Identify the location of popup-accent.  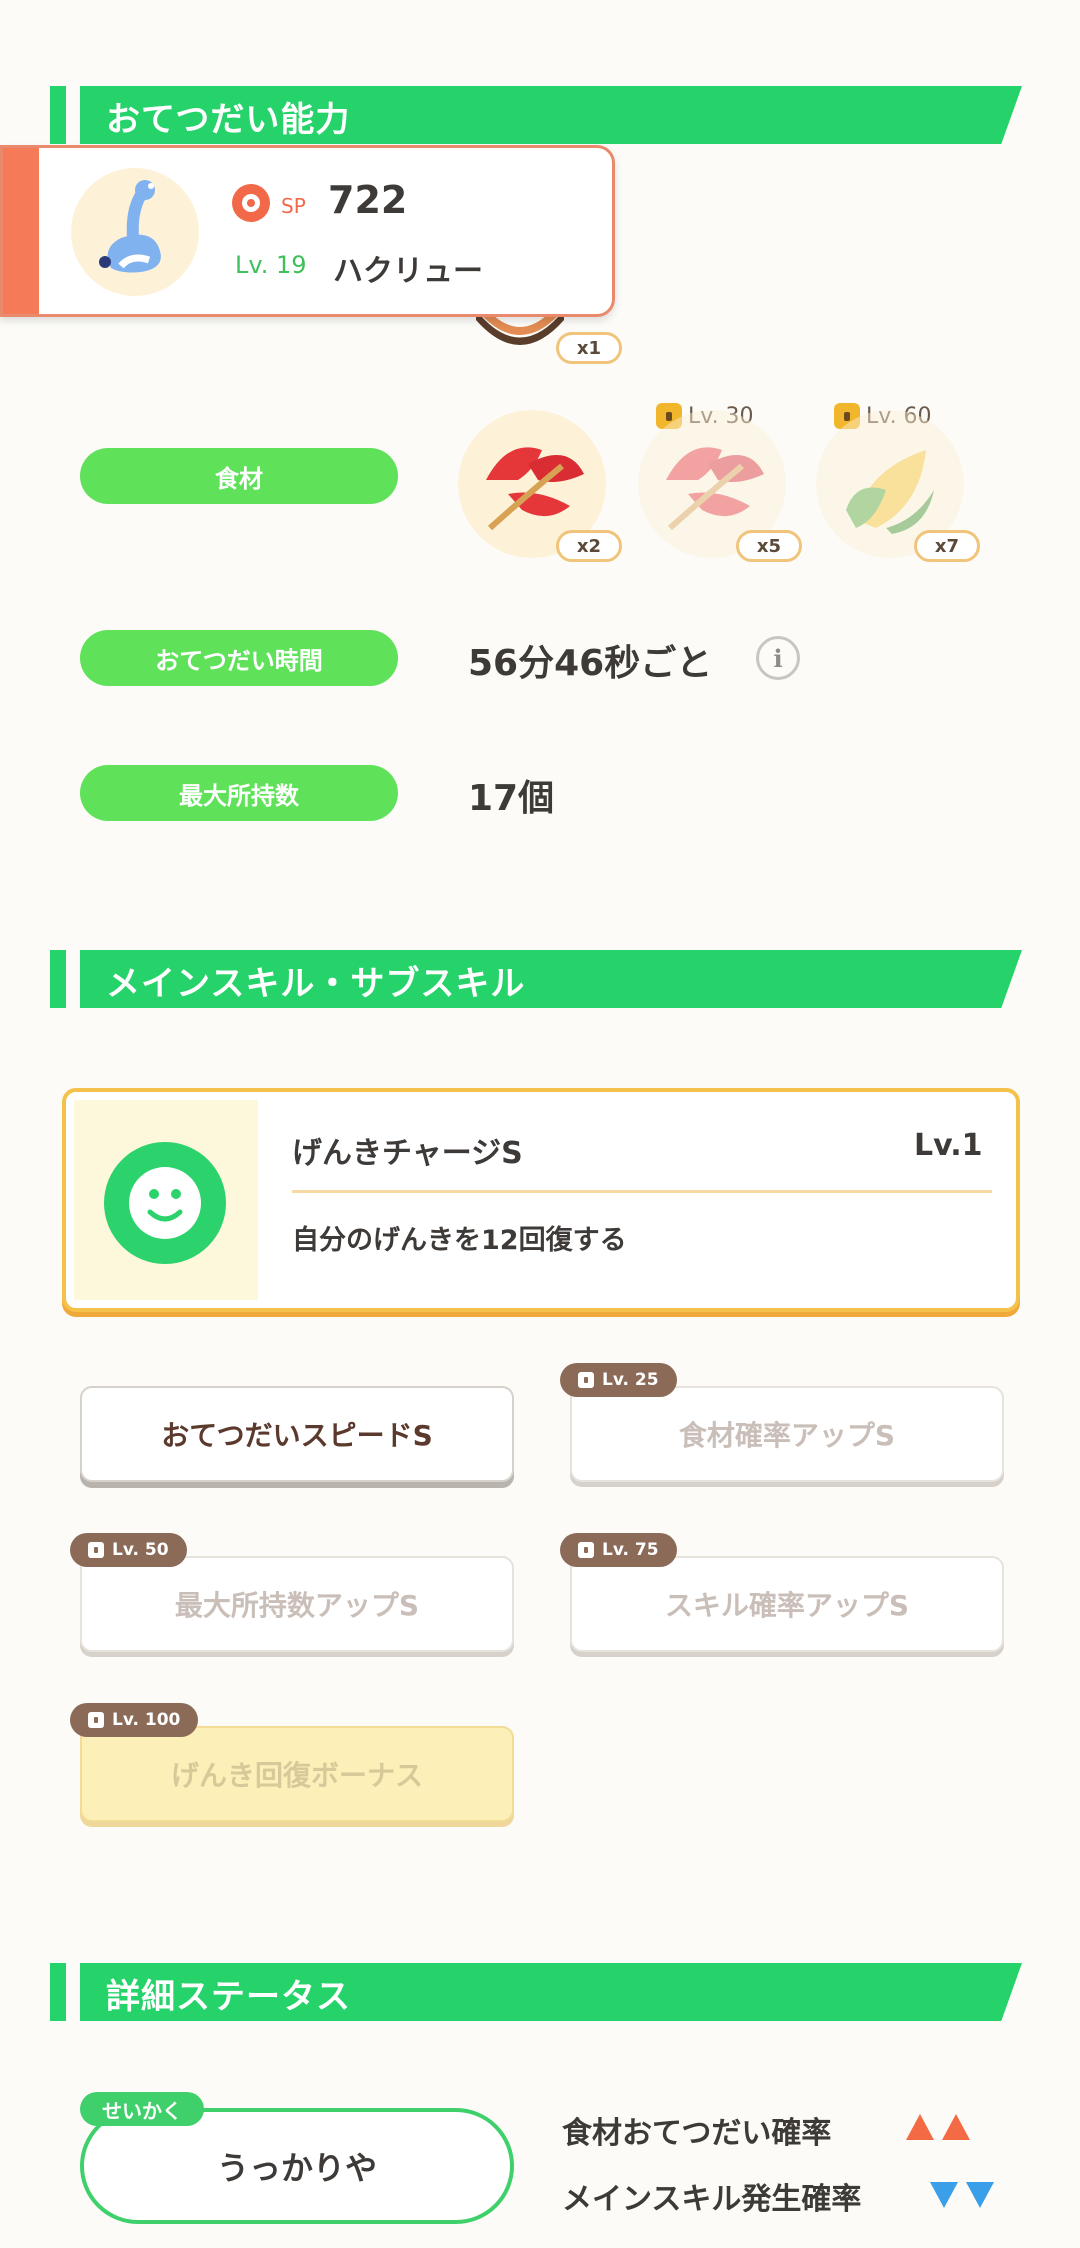
(21, 231).